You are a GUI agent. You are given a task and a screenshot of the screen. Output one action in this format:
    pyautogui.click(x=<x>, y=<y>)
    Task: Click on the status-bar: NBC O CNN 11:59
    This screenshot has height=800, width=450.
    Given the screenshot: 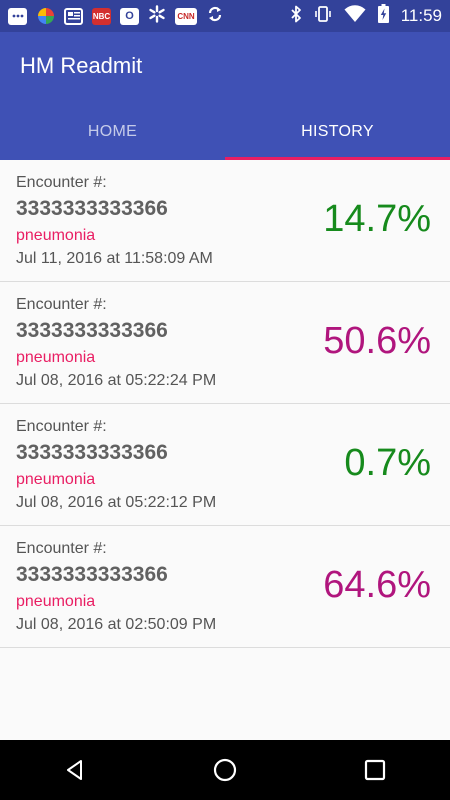 What is the action you would take?
    pyautogui.click(x=225, y=16)
    